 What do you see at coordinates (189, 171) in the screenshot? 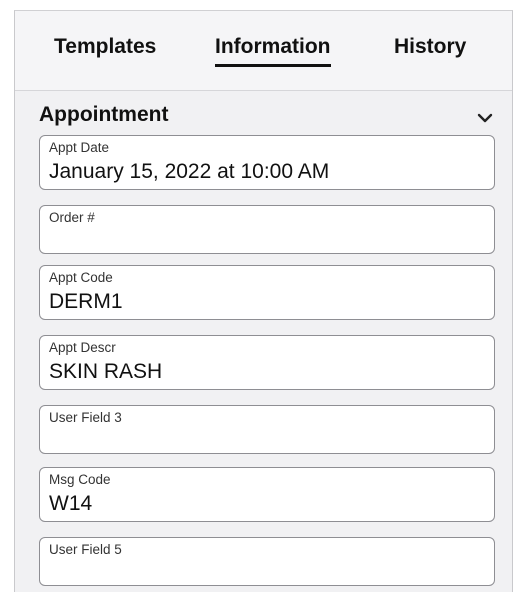
I see `field-value: January 15, 2022 at 10:00 AM` at bounding box center [189, 171].